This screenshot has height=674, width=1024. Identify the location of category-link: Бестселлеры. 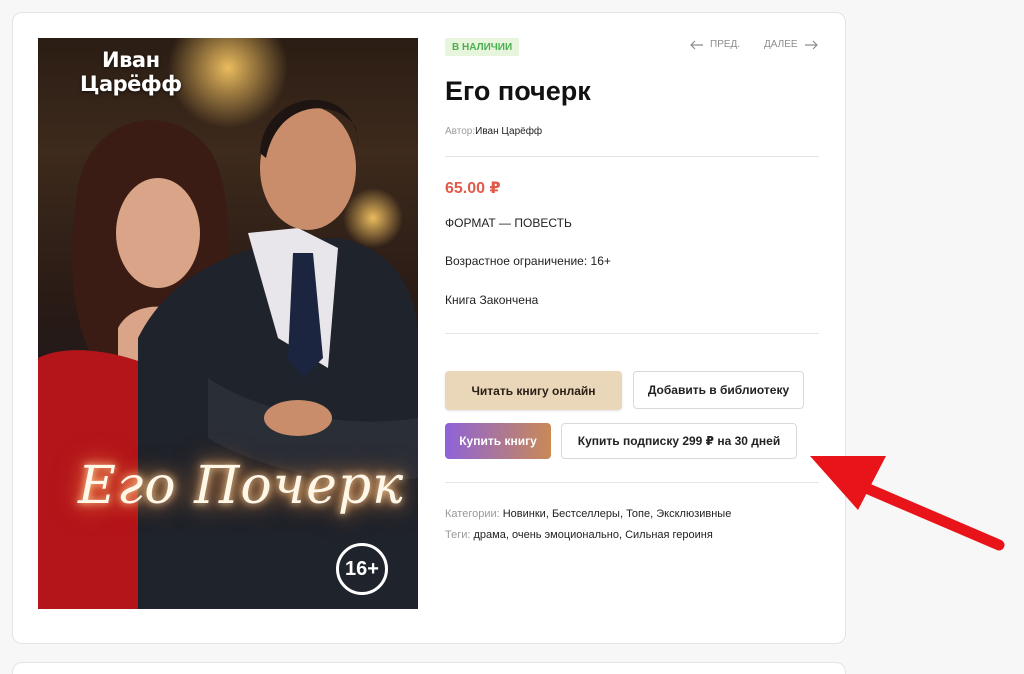
(586, 514).